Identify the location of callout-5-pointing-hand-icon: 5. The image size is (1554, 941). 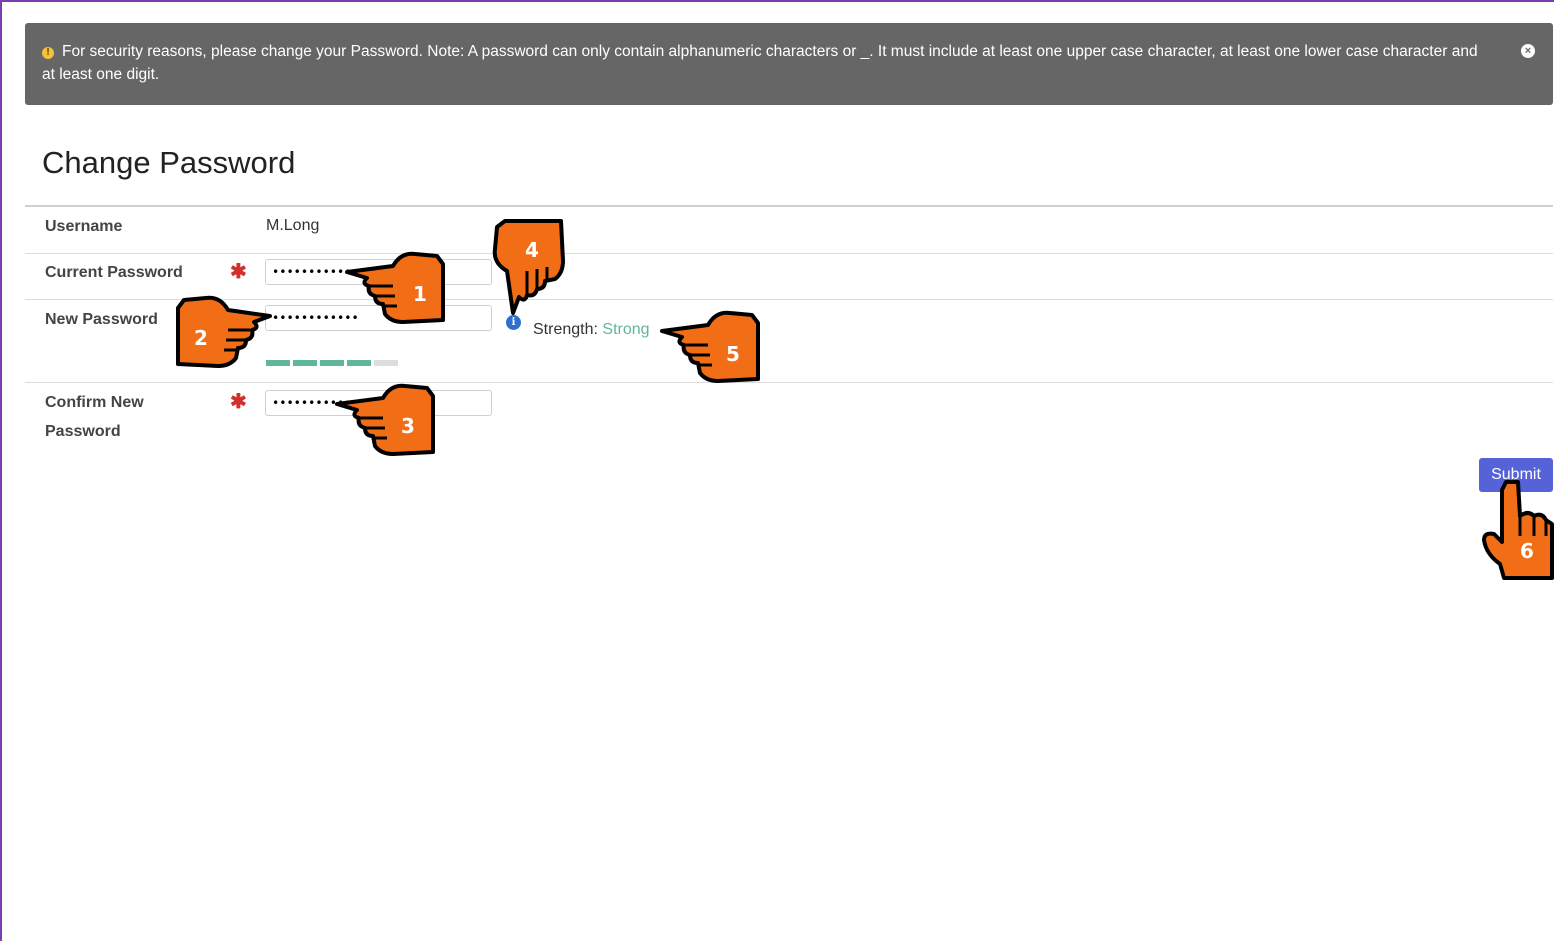
(712, 345).